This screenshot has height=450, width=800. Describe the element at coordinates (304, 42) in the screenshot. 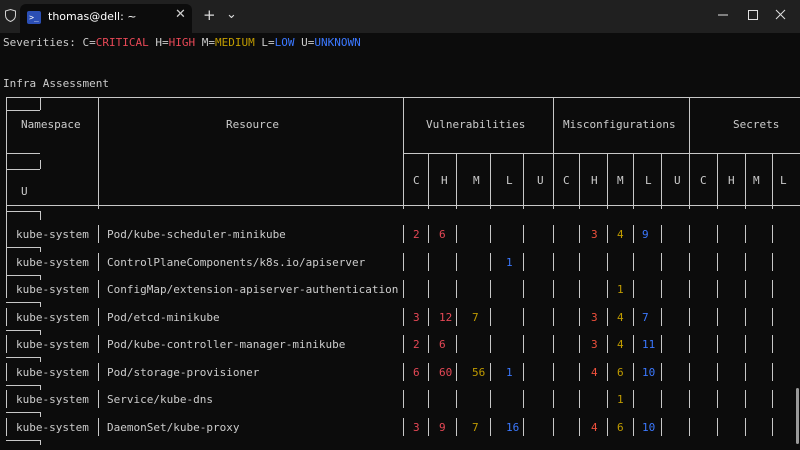

I see `severity-key: U=` at that location.